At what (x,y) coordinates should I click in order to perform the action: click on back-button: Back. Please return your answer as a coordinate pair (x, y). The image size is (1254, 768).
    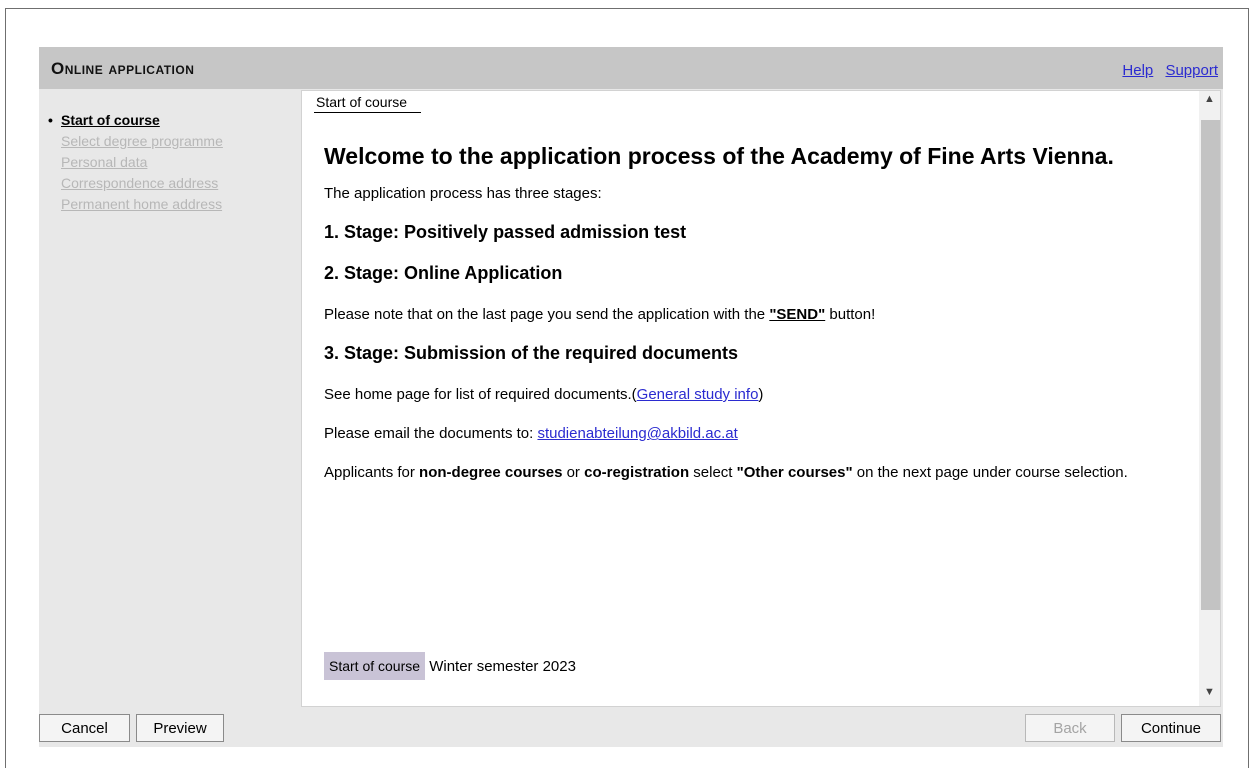
    Looking at the image, I should click on (1070, 728).